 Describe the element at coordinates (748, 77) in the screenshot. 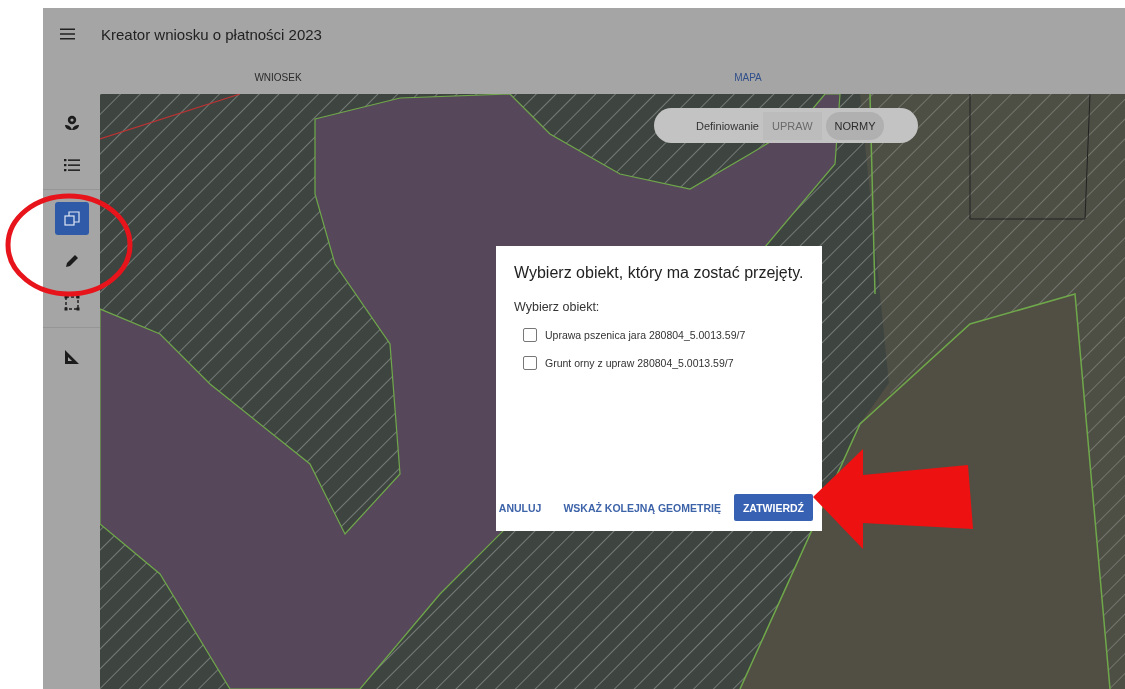

I see `tab: MAPA` at that location.